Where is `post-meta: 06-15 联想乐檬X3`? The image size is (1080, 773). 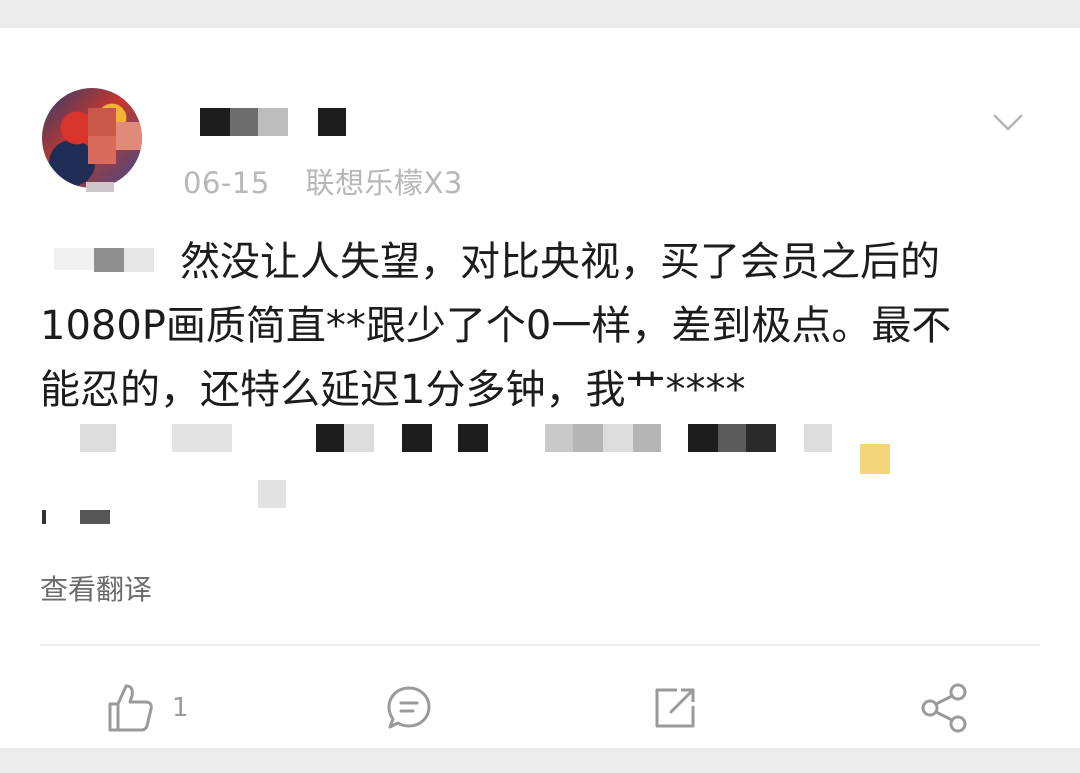
post-meta: 06-15 联想乐檬X3 is located at coordinates (323, 181).